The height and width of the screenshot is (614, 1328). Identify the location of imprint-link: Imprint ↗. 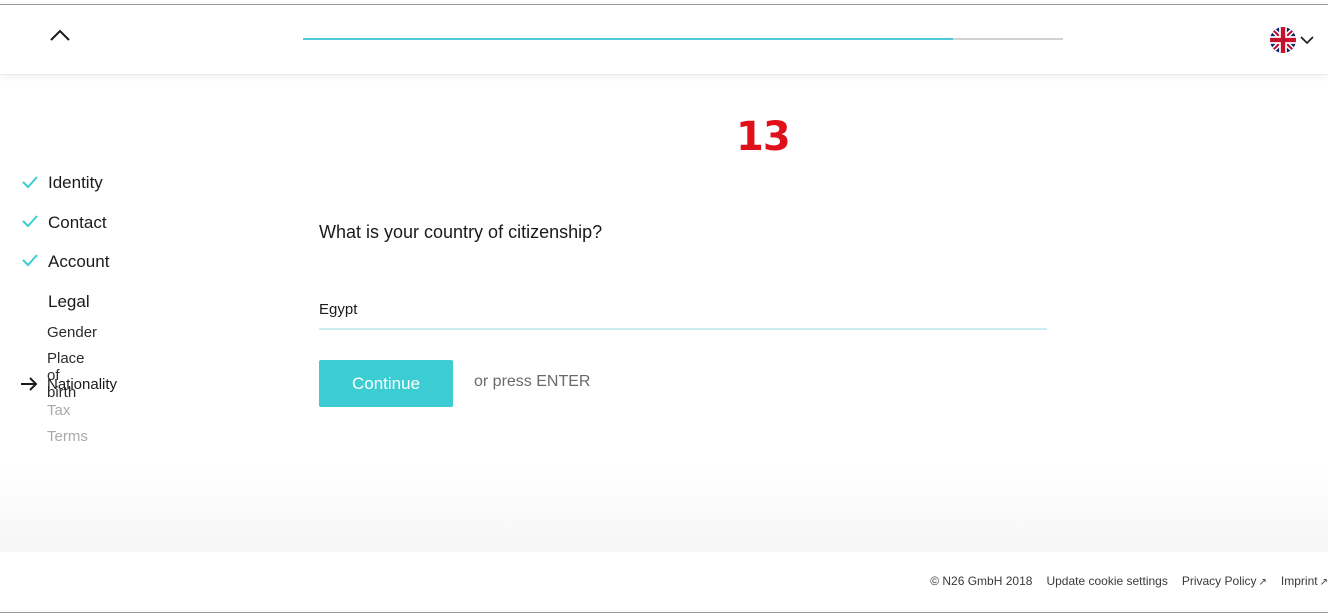
(1304, 581).